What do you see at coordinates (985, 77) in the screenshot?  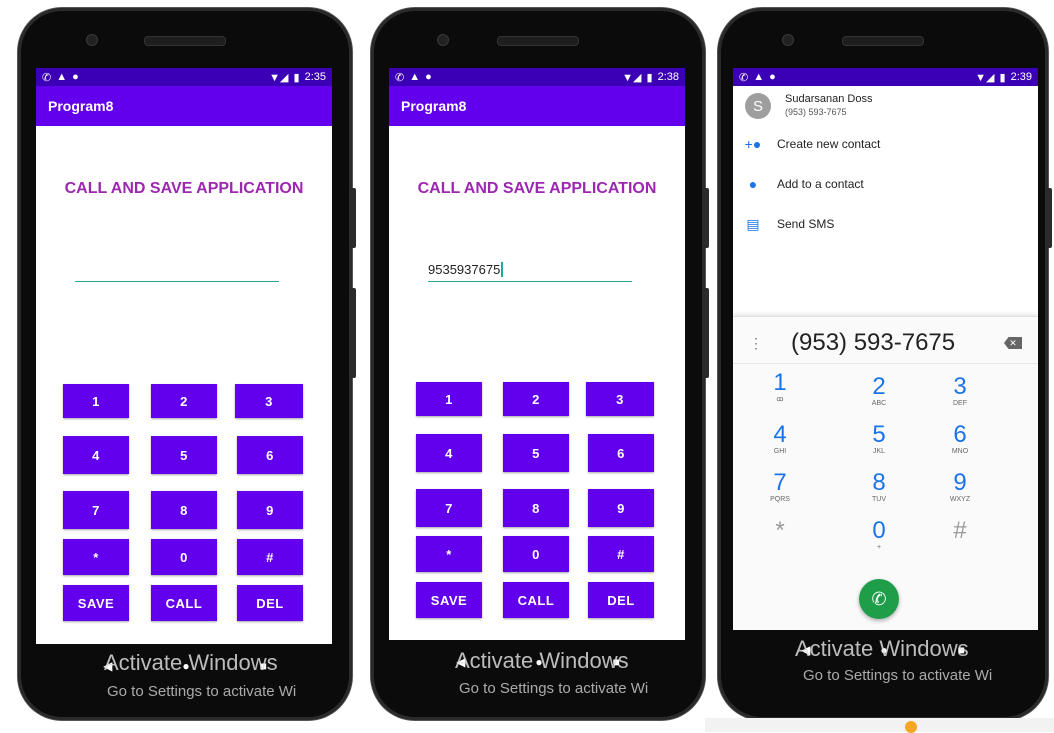 I see `signal-icon: ▼◢` at bounding box center [985, 77].